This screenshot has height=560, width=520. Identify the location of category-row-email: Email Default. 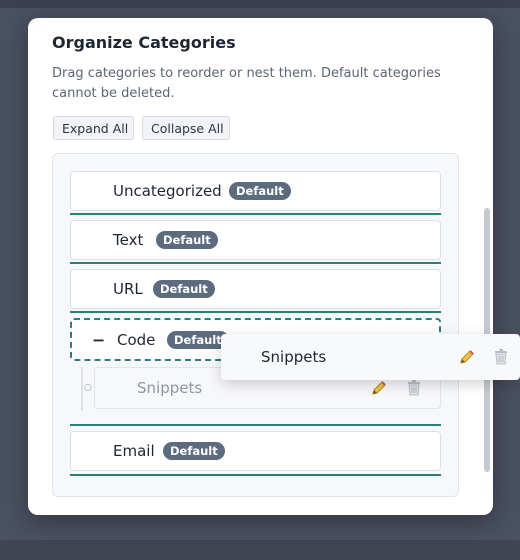
(255, 451).